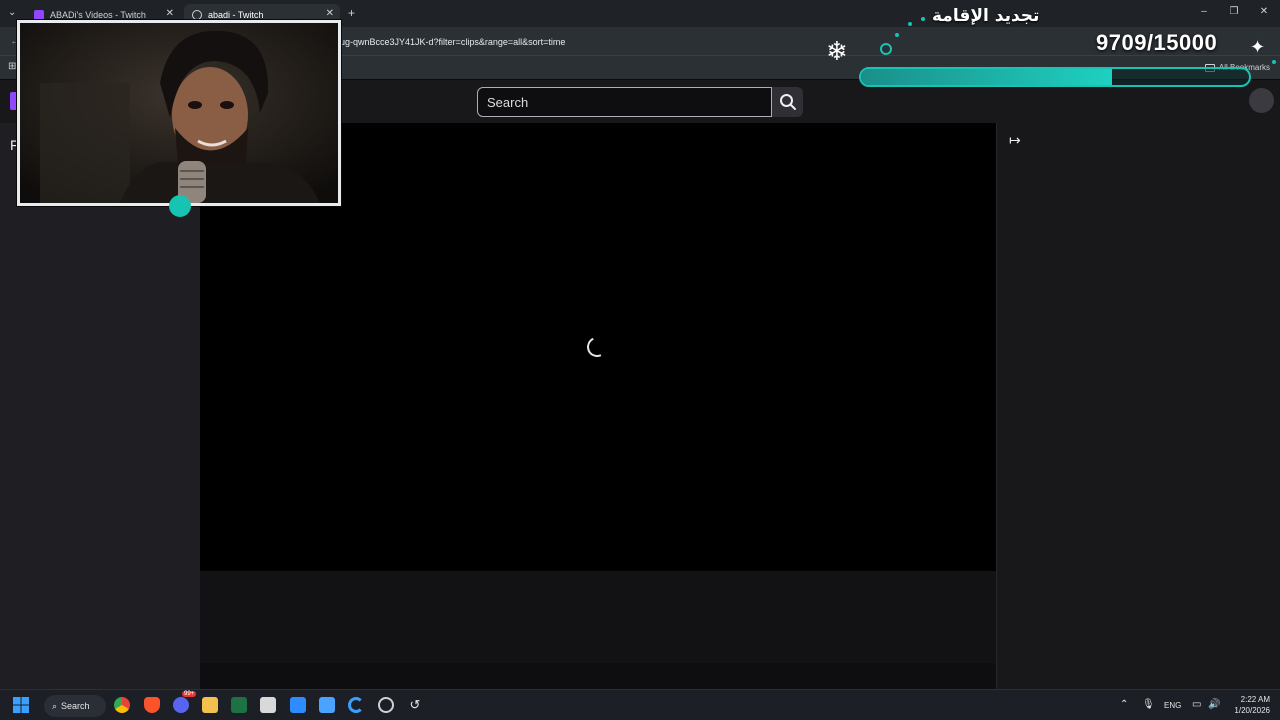 The width and height of the screenshot is (1280, 720). Describe the element at coordinates (239, 705) in the screenshot. I see `excel-icon` at that location.